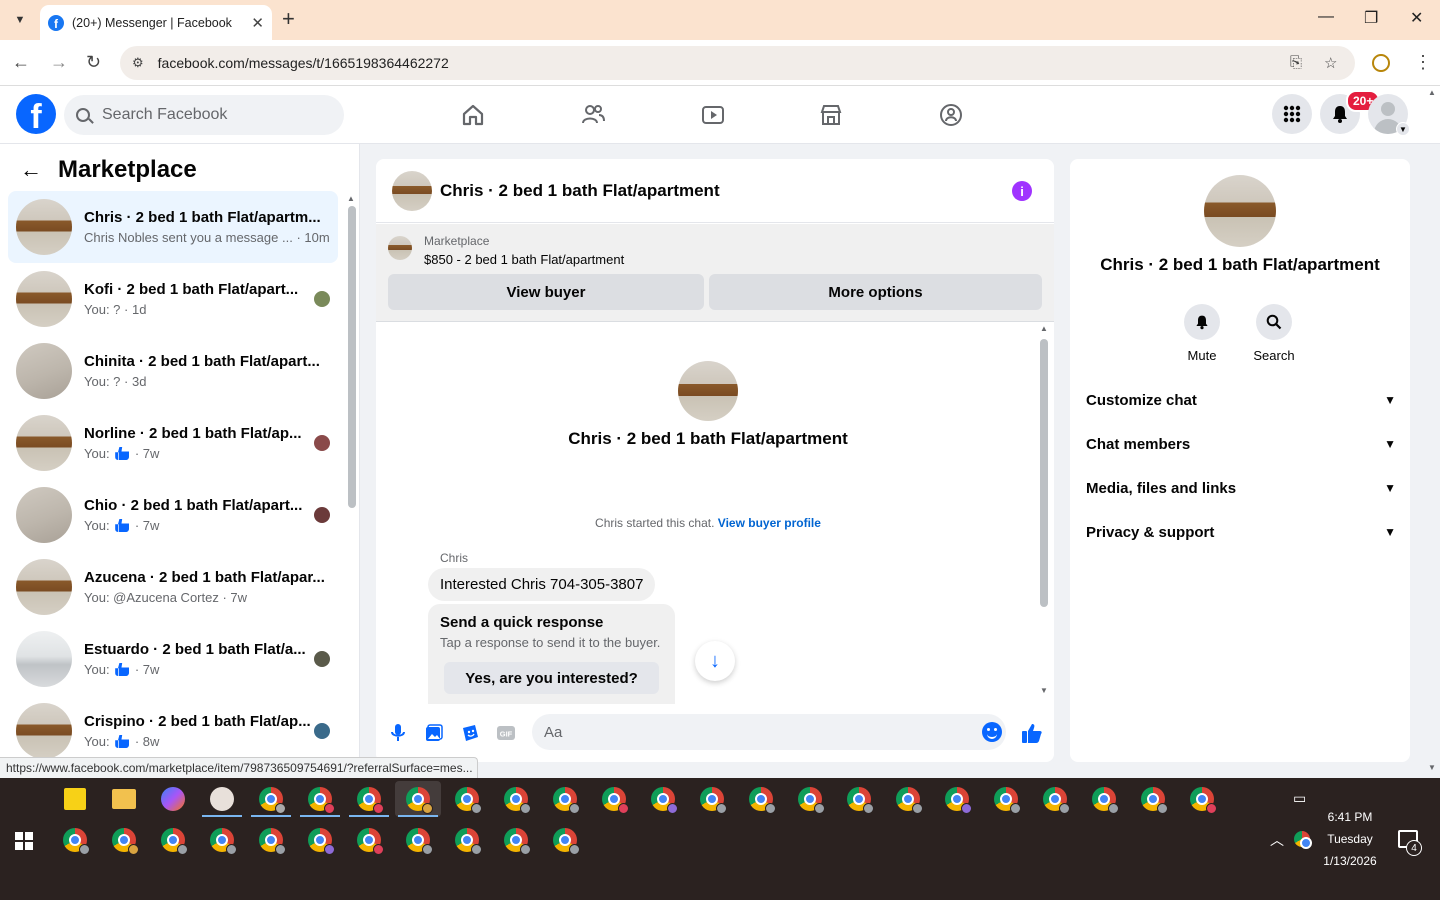 The width and height of the screenshot is (1440, 900). Describe the element at coordinates (951, 115) in the screenshot. I see `groups-icon` at that location.